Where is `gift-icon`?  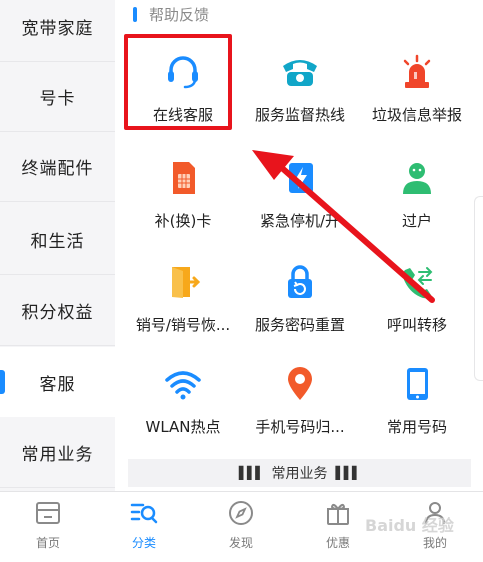 gift-icon is located at coordinates (338, 513).